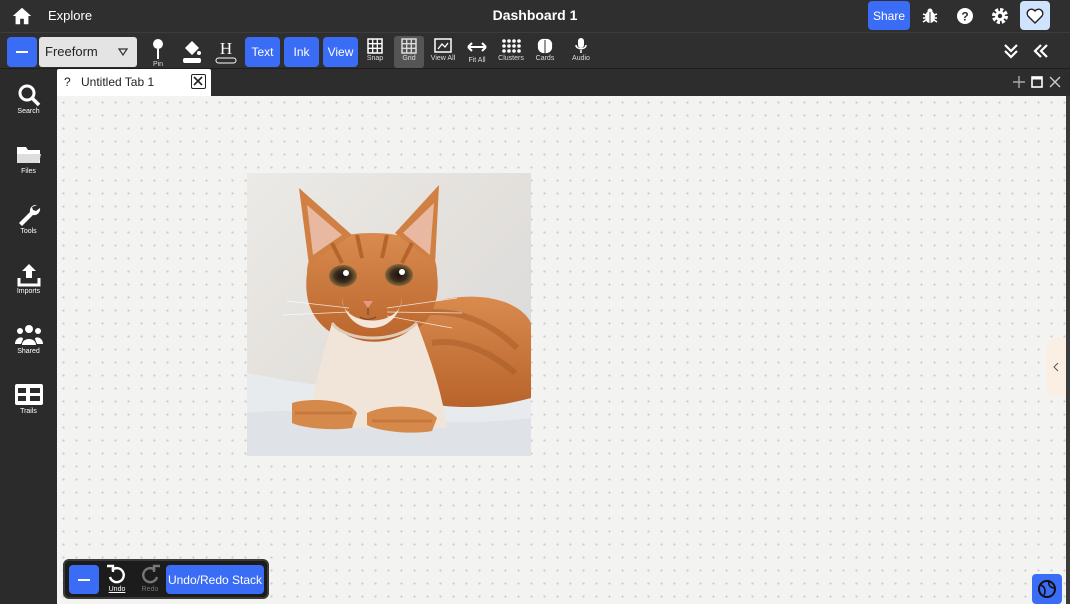 The height and width of the screenshot is (604, 1070). I want to click on cards-tool-label: Cards, so click(545, 58).